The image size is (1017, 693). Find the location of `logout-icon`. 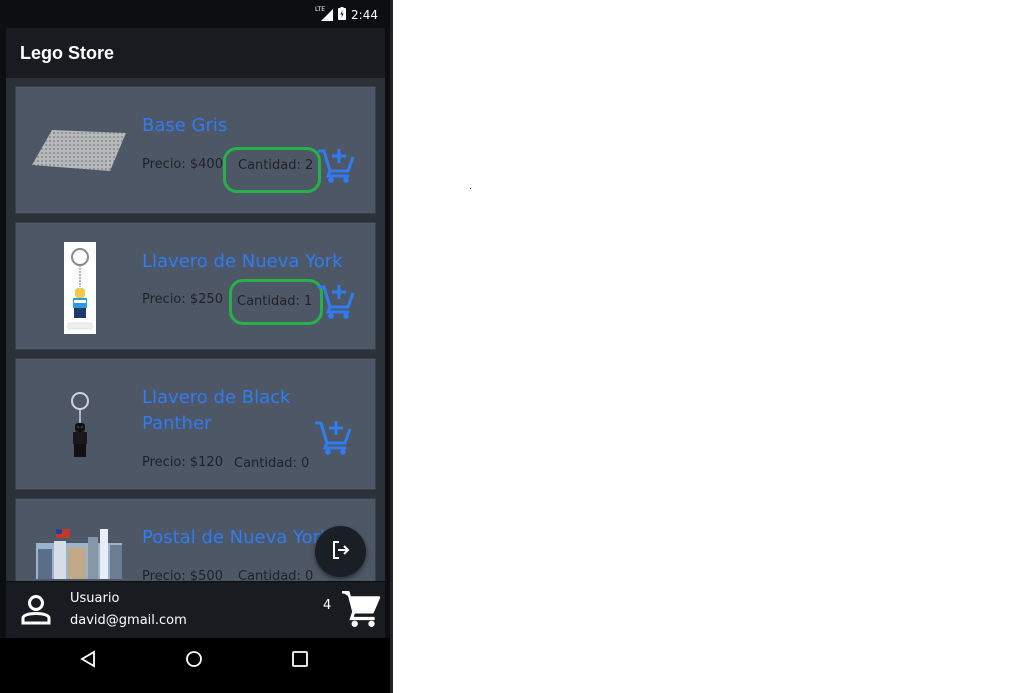

logout-icon is located at coordinates (341, 552).